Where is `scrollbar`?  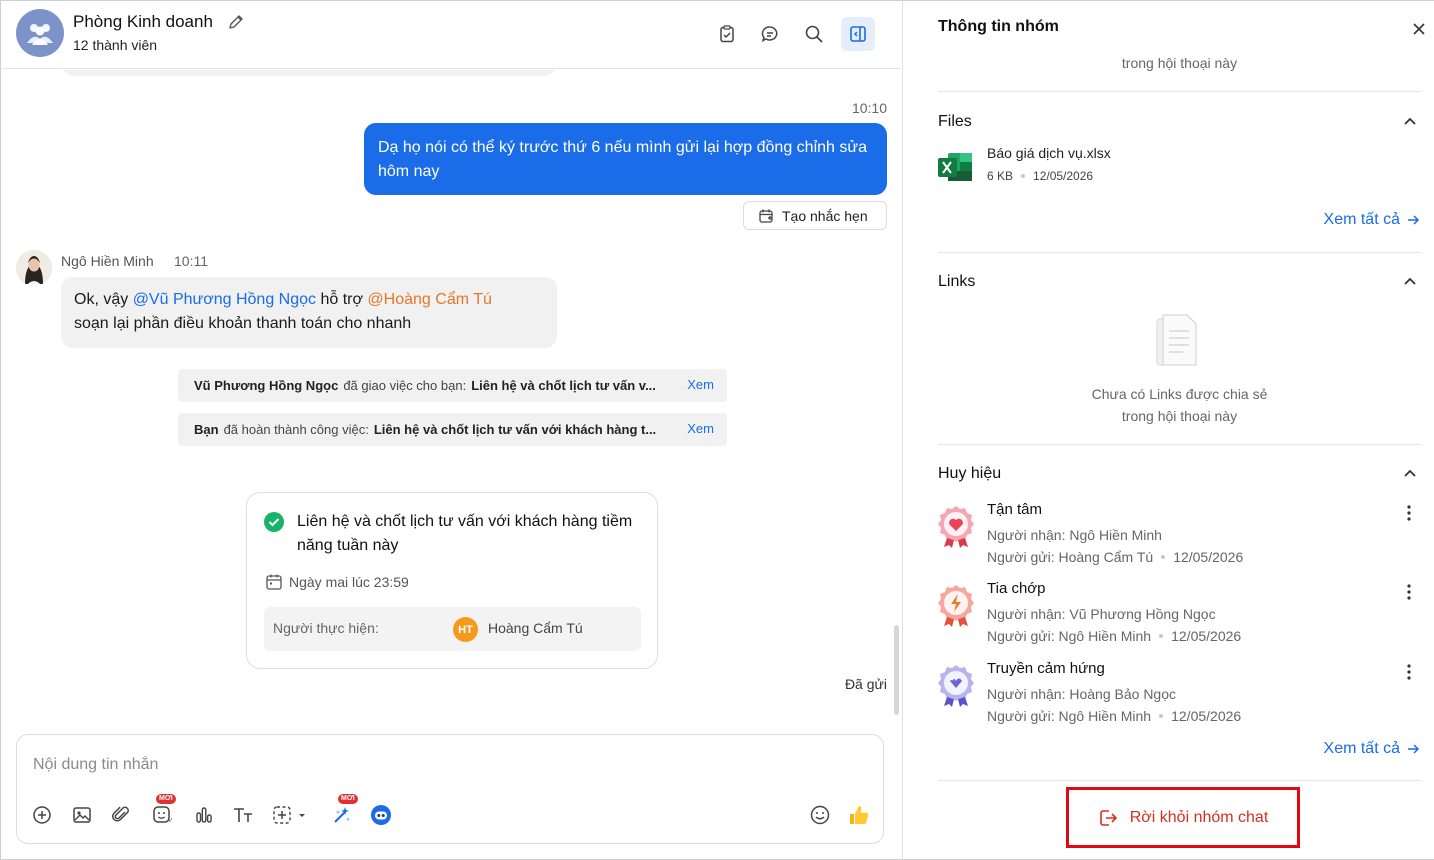 scrollbar is located at coordinates (896, 670).